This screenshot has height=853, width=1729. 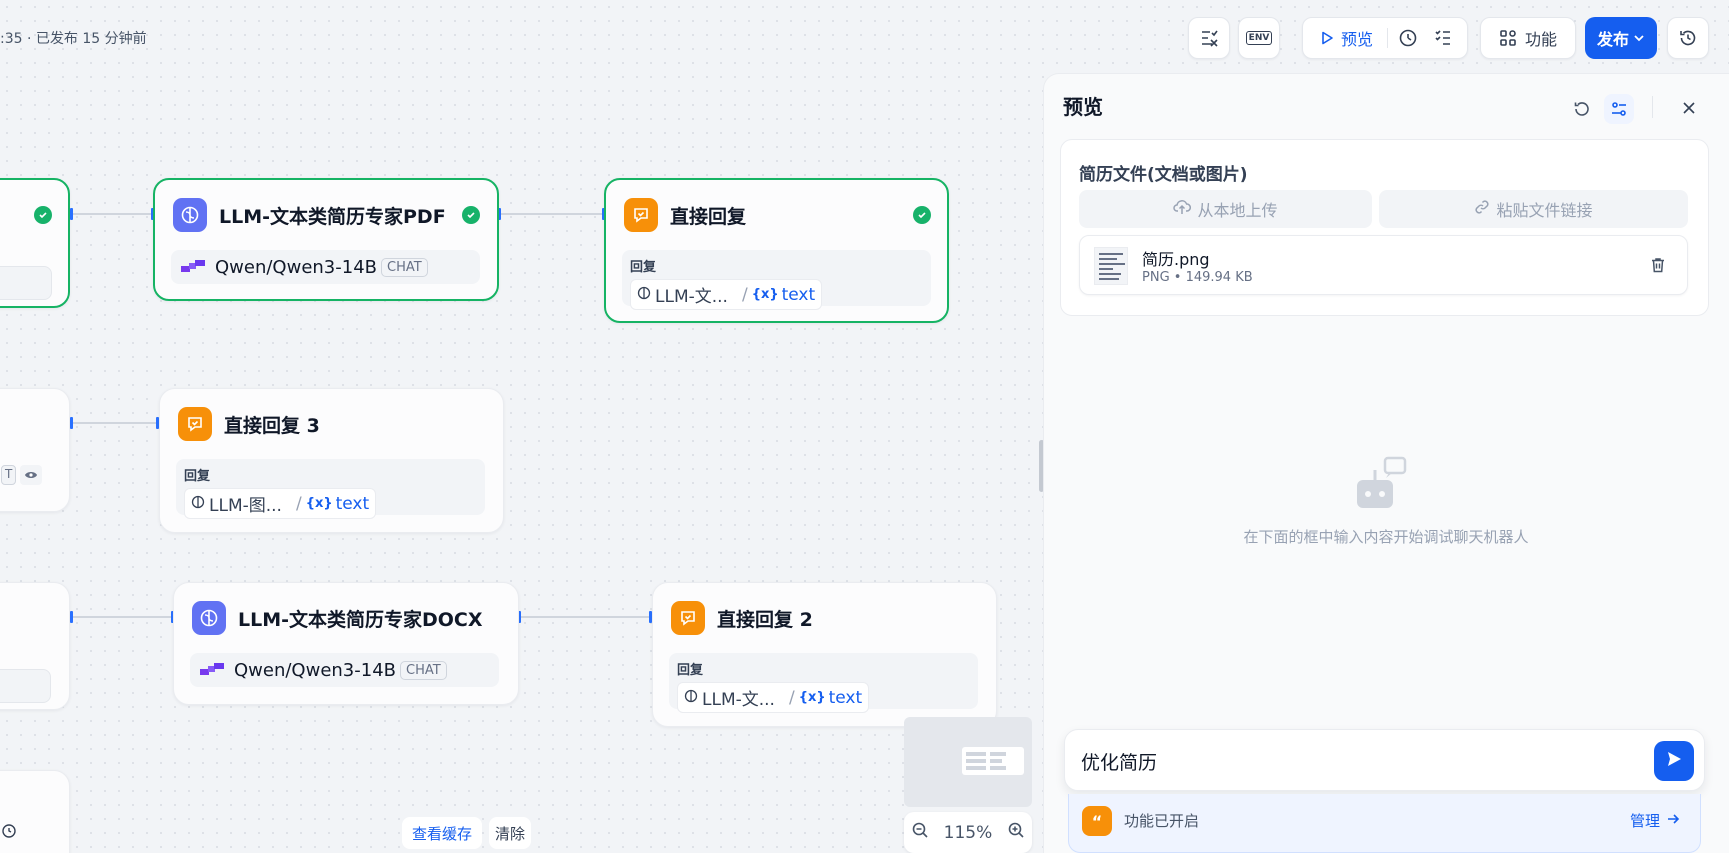 I want to click on preview-button: 预览, so click(x=1357, y=38).